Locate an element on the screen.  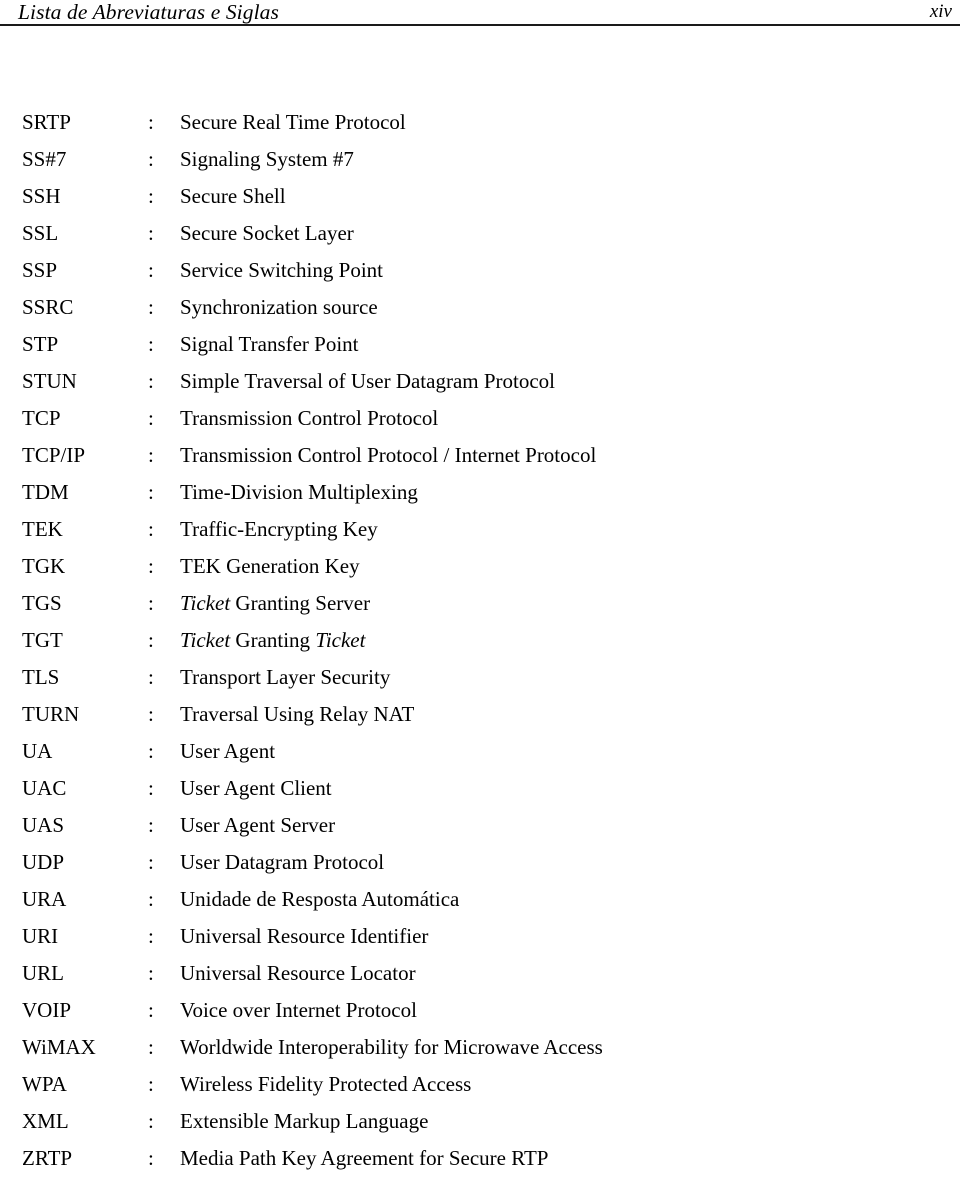
page-number: xiv is located at coordinates (940, 11).